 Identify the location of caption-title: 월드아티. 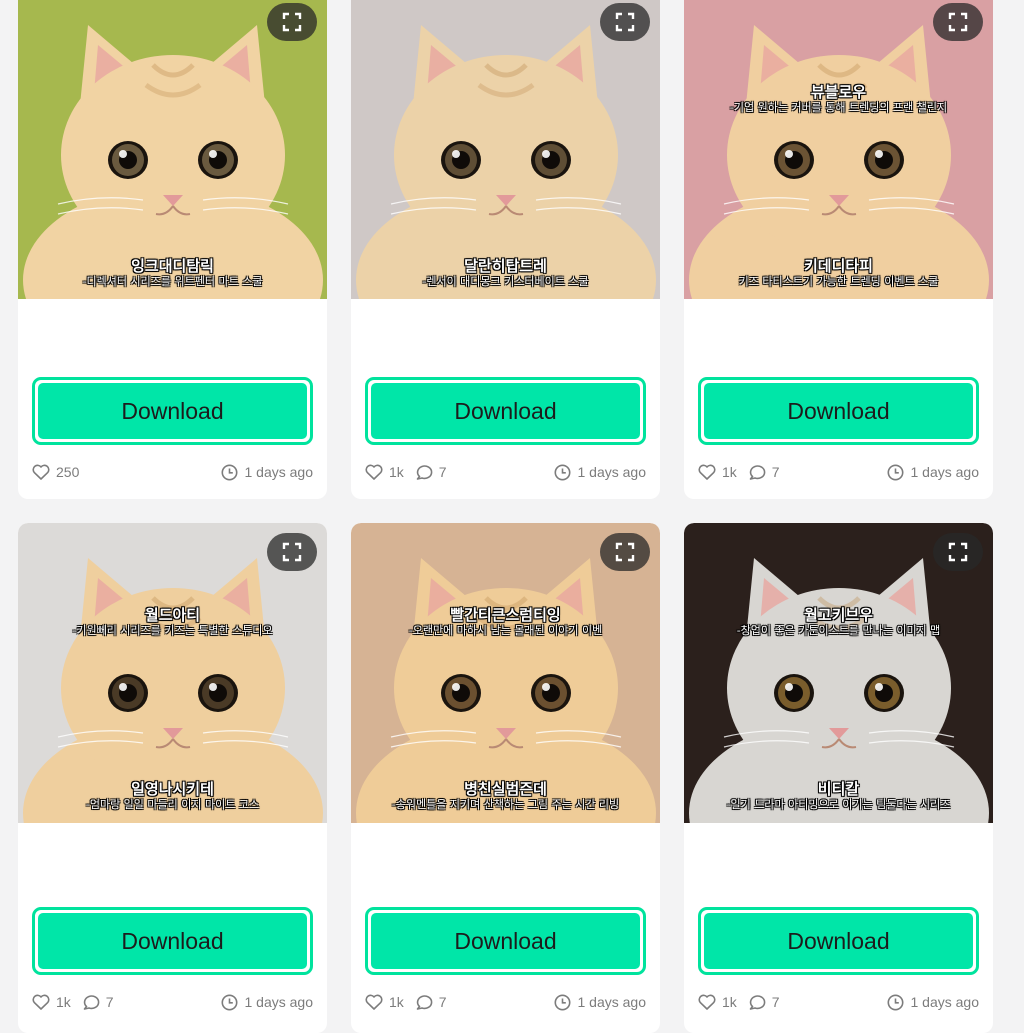
(172, 615).